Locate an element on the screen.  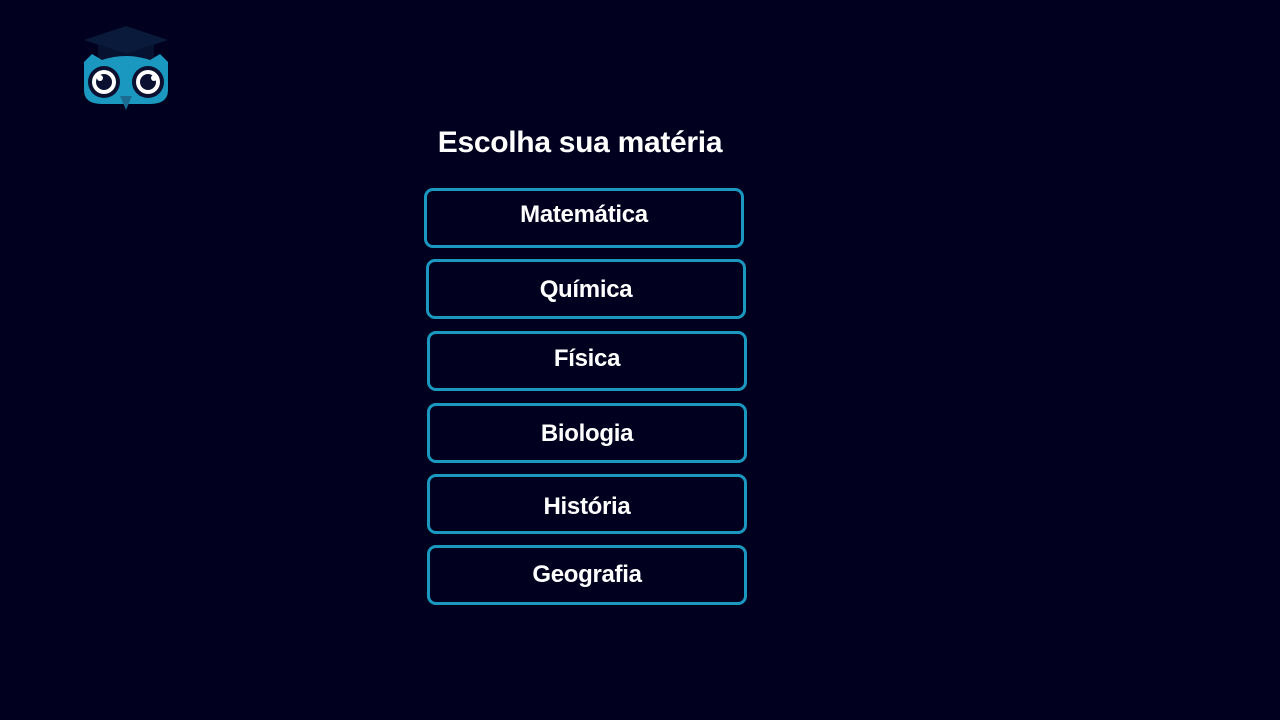
subject-button-fisica: Física is located at coordinates (587, 361).